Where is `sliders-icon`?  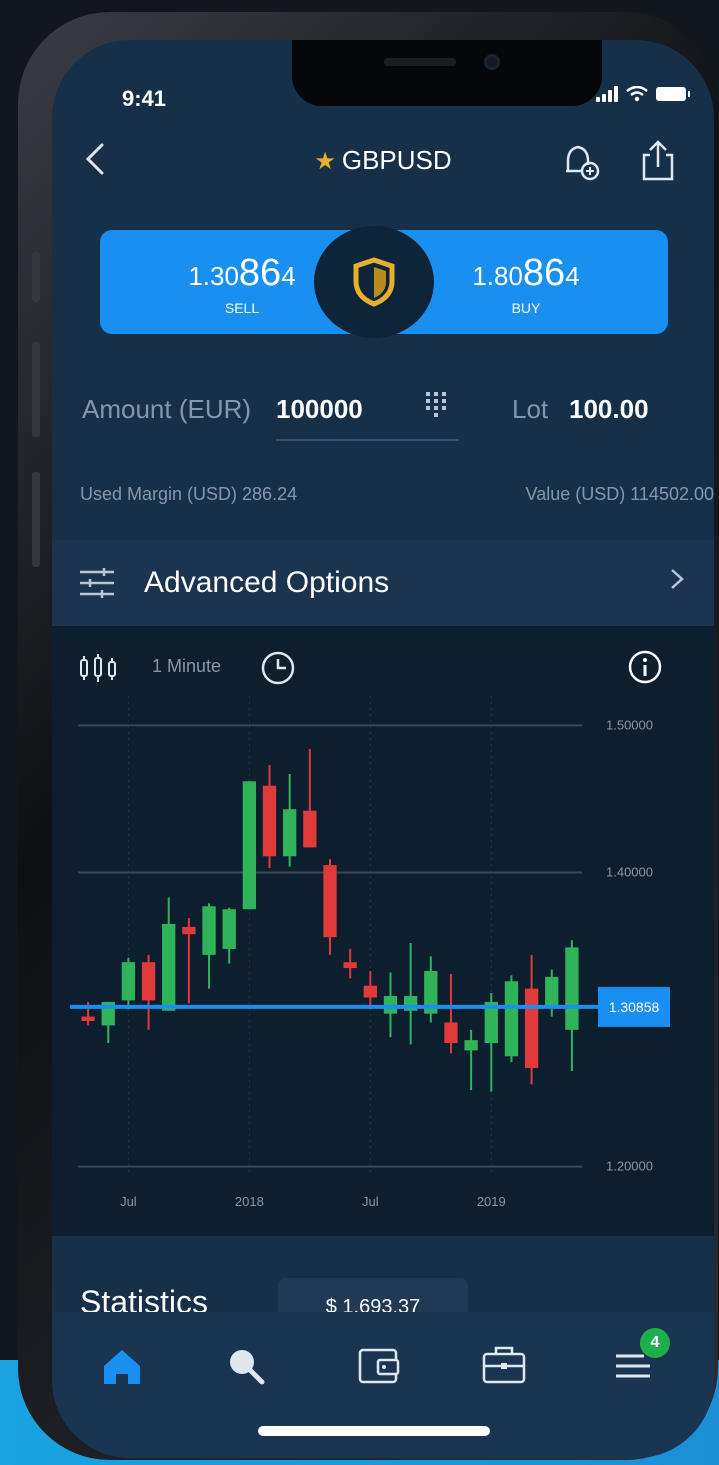
sliders-icon is located at coordinates (97, 583).